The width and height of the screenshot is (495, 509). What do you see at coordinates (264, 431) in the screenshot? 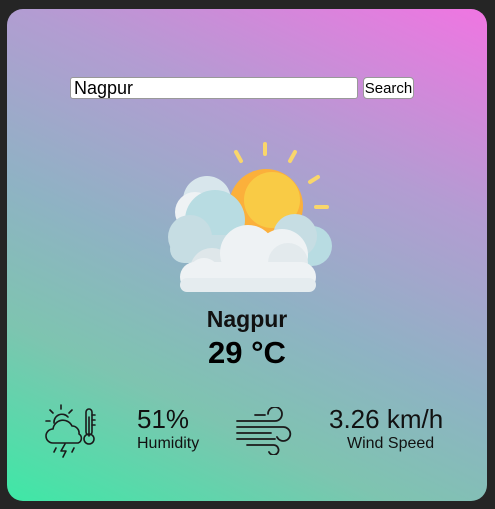
I see `wind-icon` at bounding box center [264, 431].